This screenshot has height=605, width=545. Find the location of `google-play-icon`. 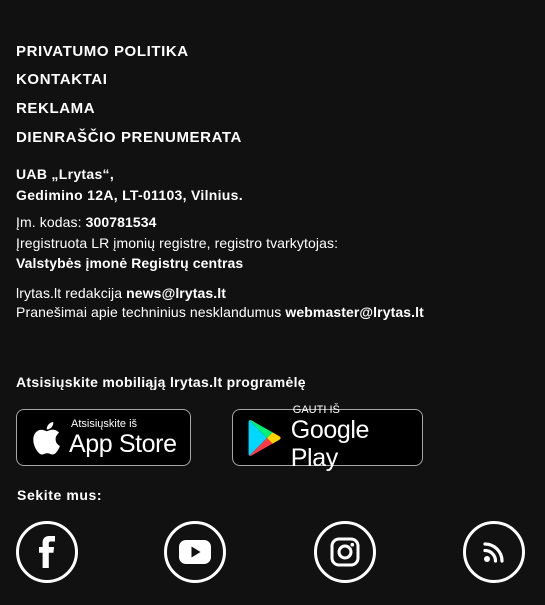

google-play-icon is located at coordinates (265, 438).